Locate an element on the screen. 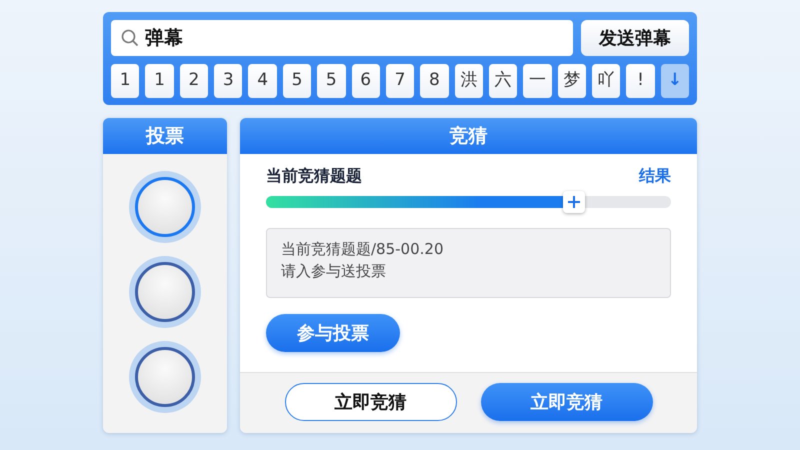 This screenshot has width=800, height=450. key-button: 3 is located at coordinates (228, 81).